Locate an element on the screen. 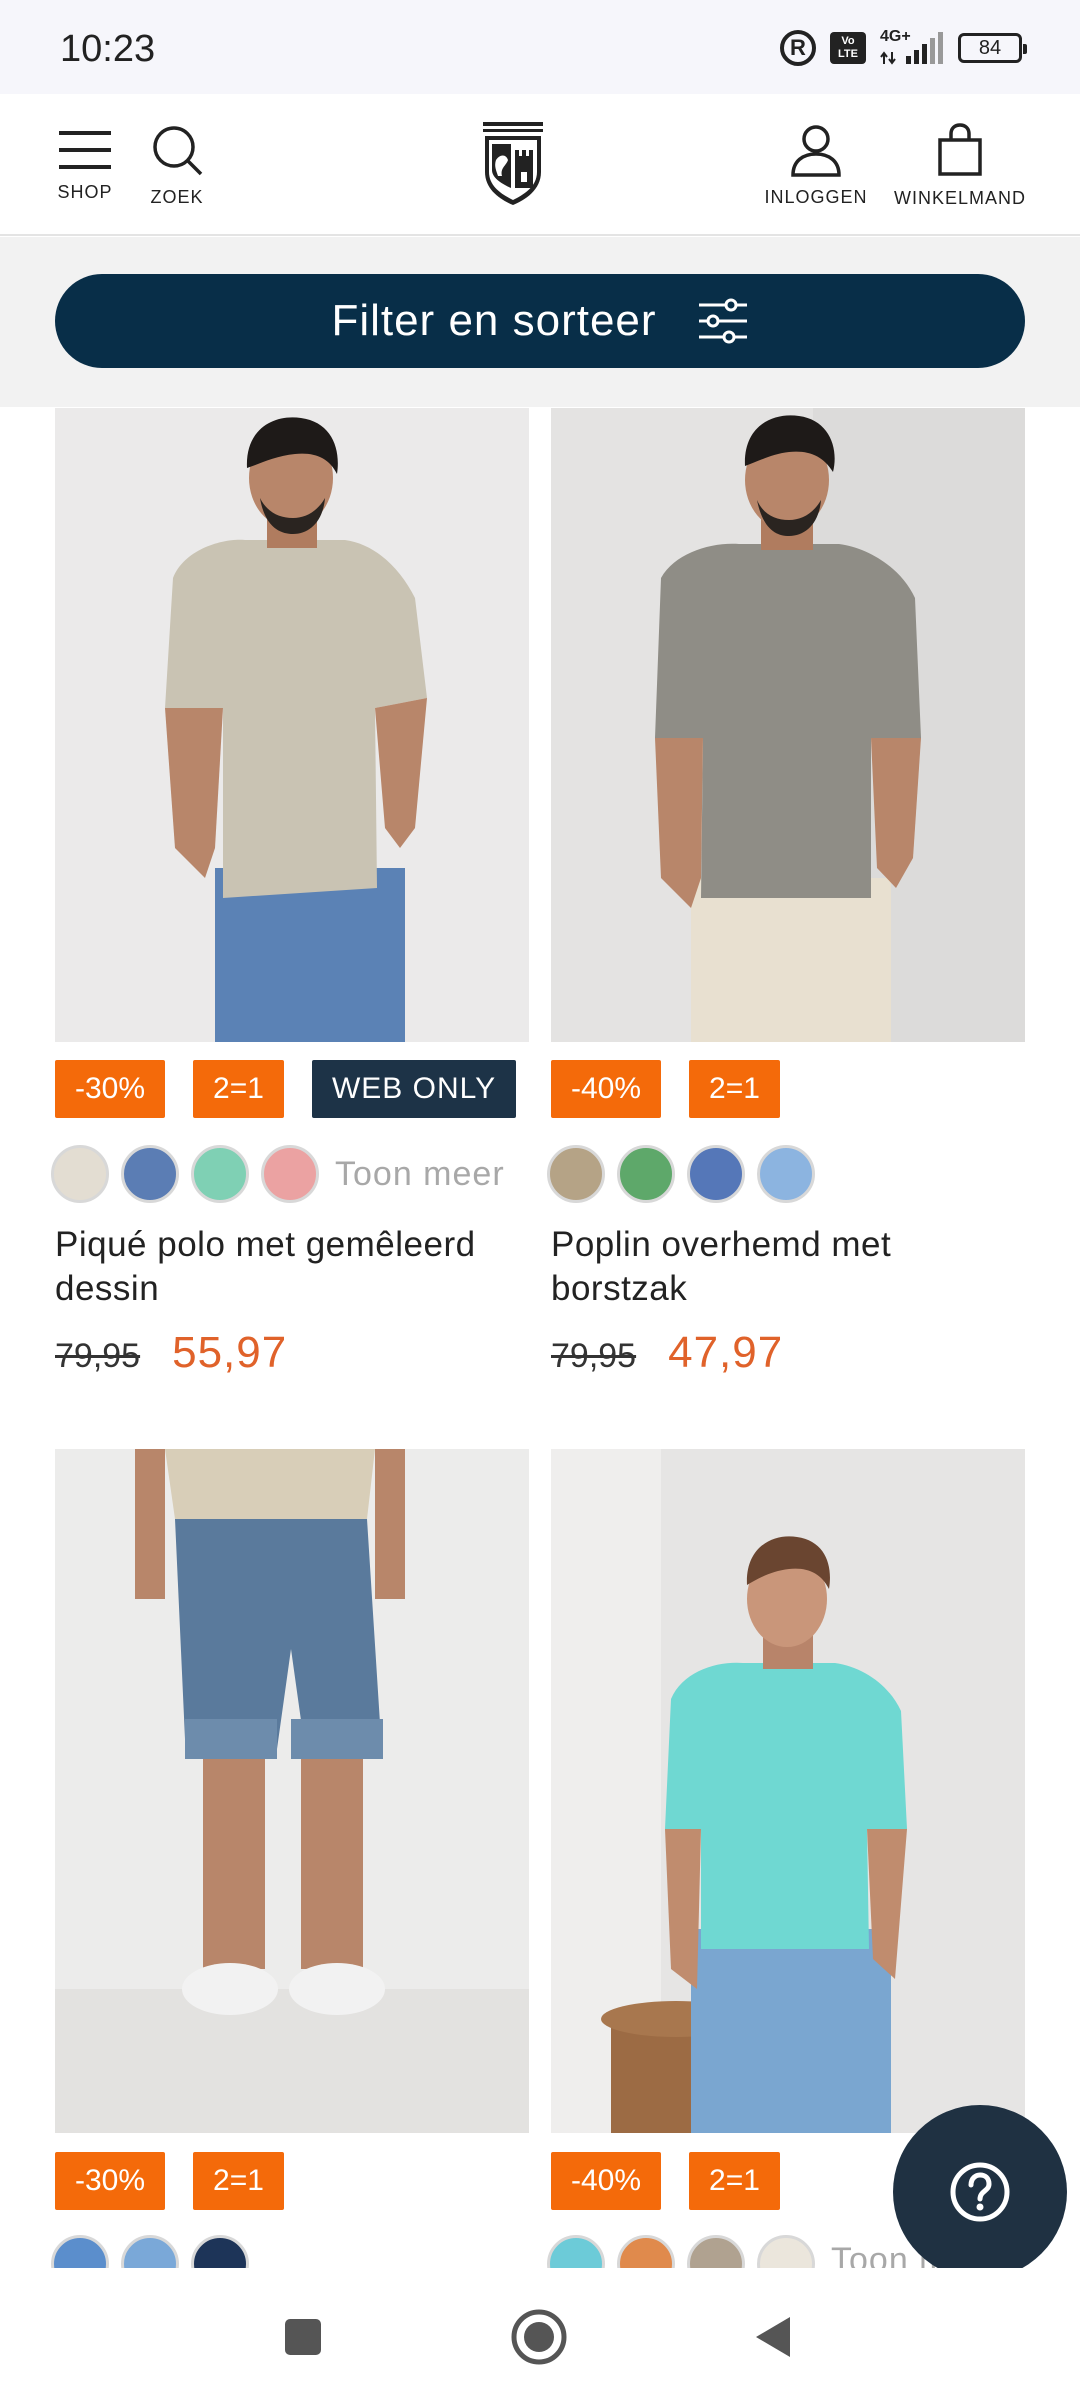 The height and width of the screenshot is (2400, 1080). filter-bar: Filter en sorteer is located at coordinates (540, 322).